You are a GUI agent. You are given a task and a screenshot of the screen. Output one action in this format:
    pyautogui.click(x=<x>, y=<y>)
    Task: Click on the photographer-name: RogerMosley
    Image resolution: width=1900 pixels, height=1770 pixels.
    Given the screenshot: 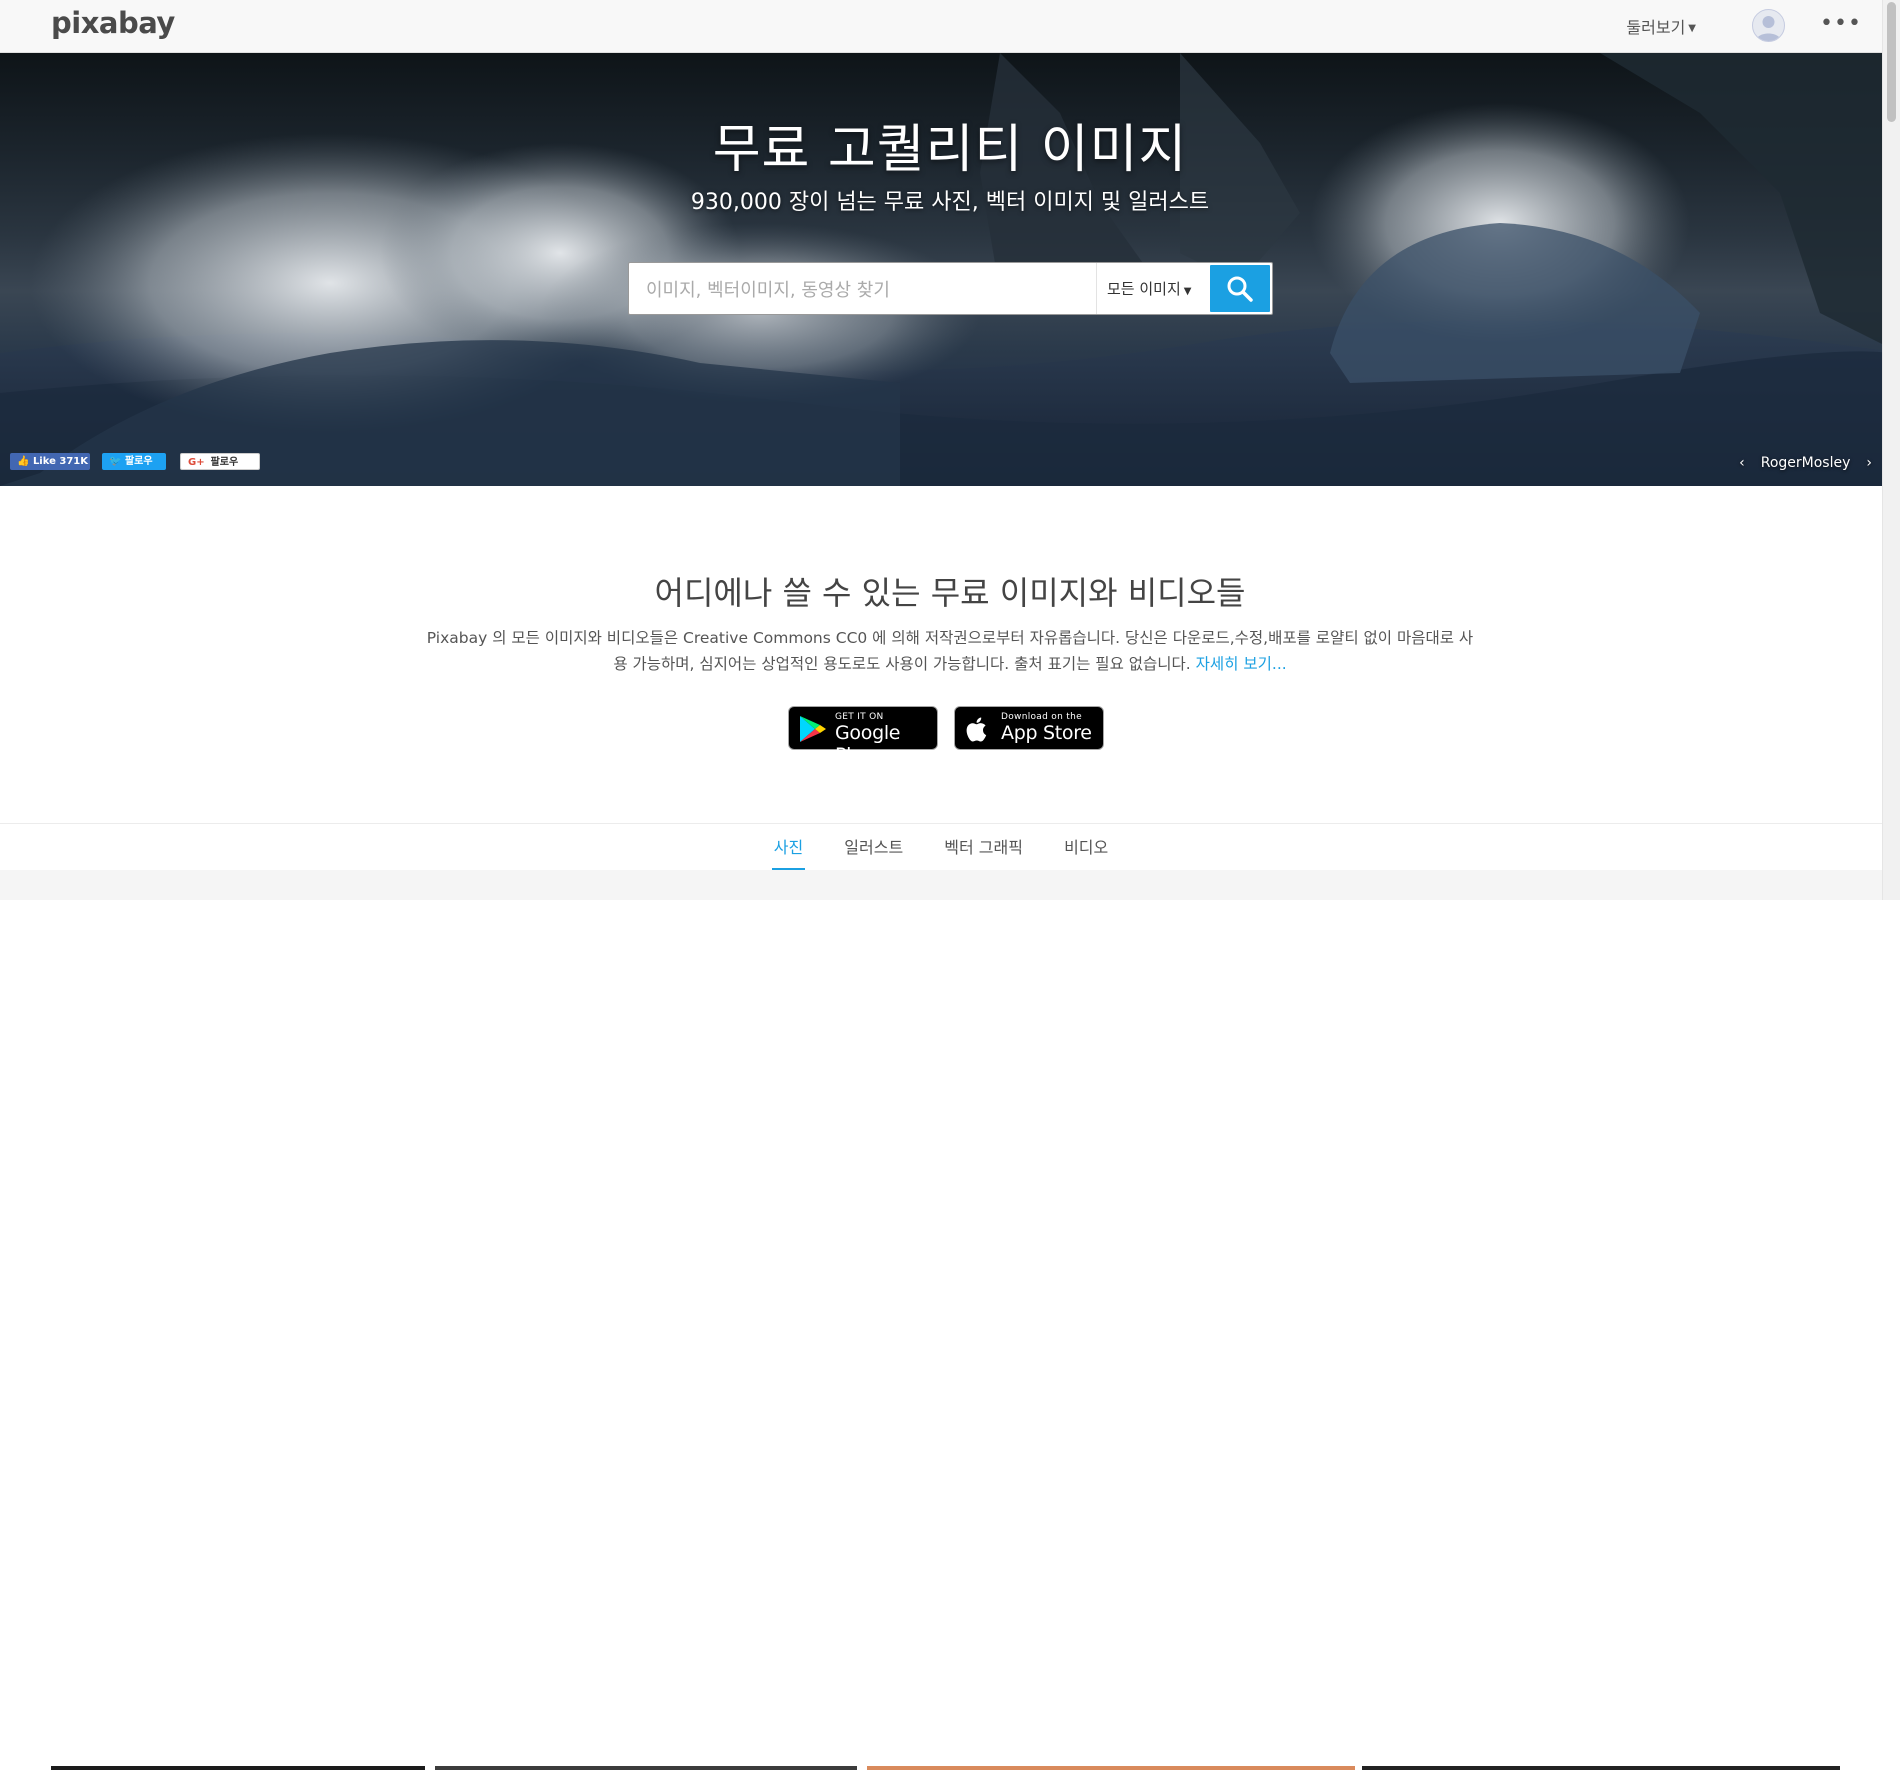 What is the action you would take?
    pyautogui.click(x=1806, y=463)
    